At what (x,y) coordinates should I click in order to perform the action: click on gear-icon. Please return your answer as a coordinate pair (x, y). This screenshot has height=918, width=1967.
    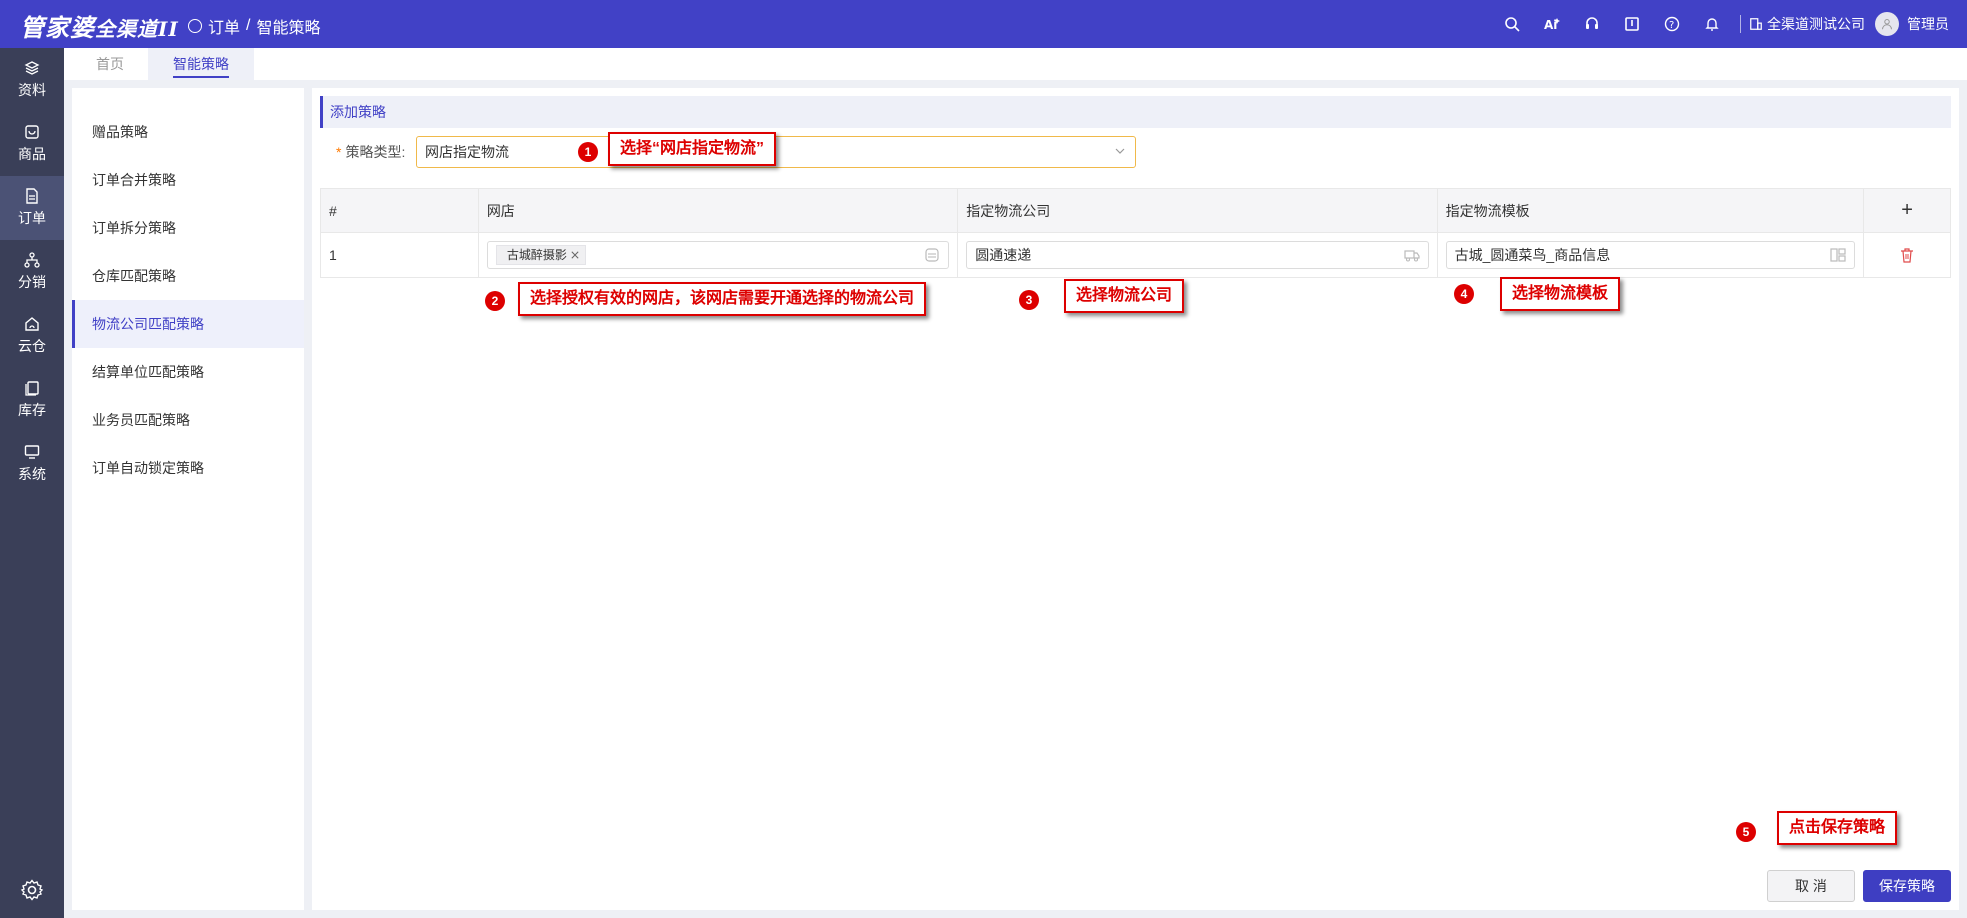
    Looking at the image, I should click on (32, 890).